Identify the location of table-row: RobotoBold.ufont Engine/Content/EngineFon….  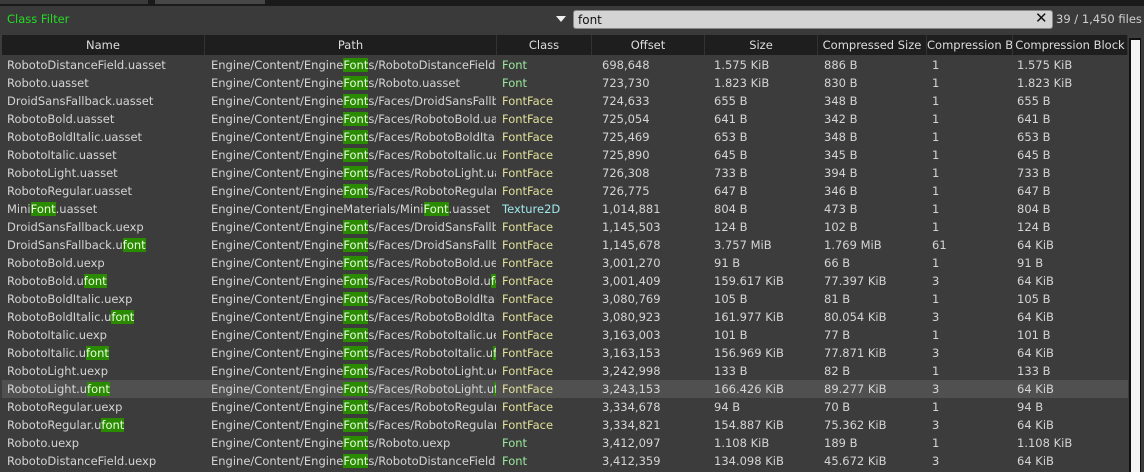
(565, 281).